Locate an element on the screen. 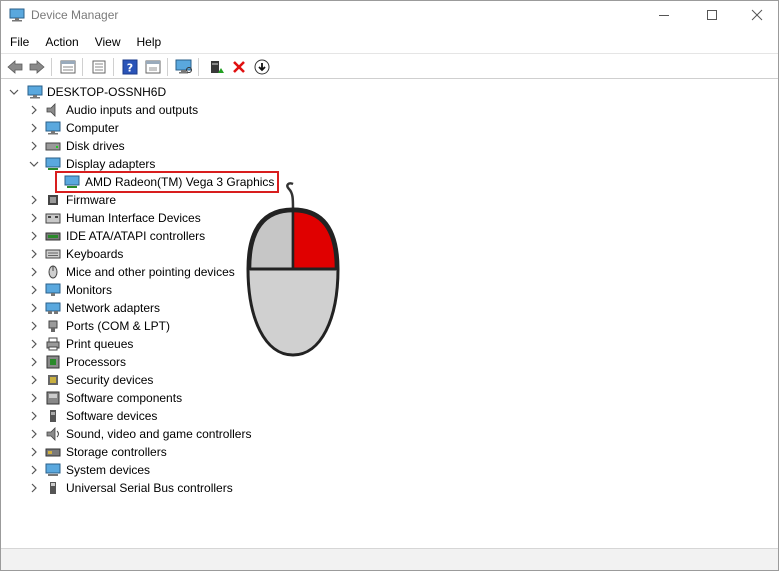  uninstall-icon is located at coordinates (239, 67).